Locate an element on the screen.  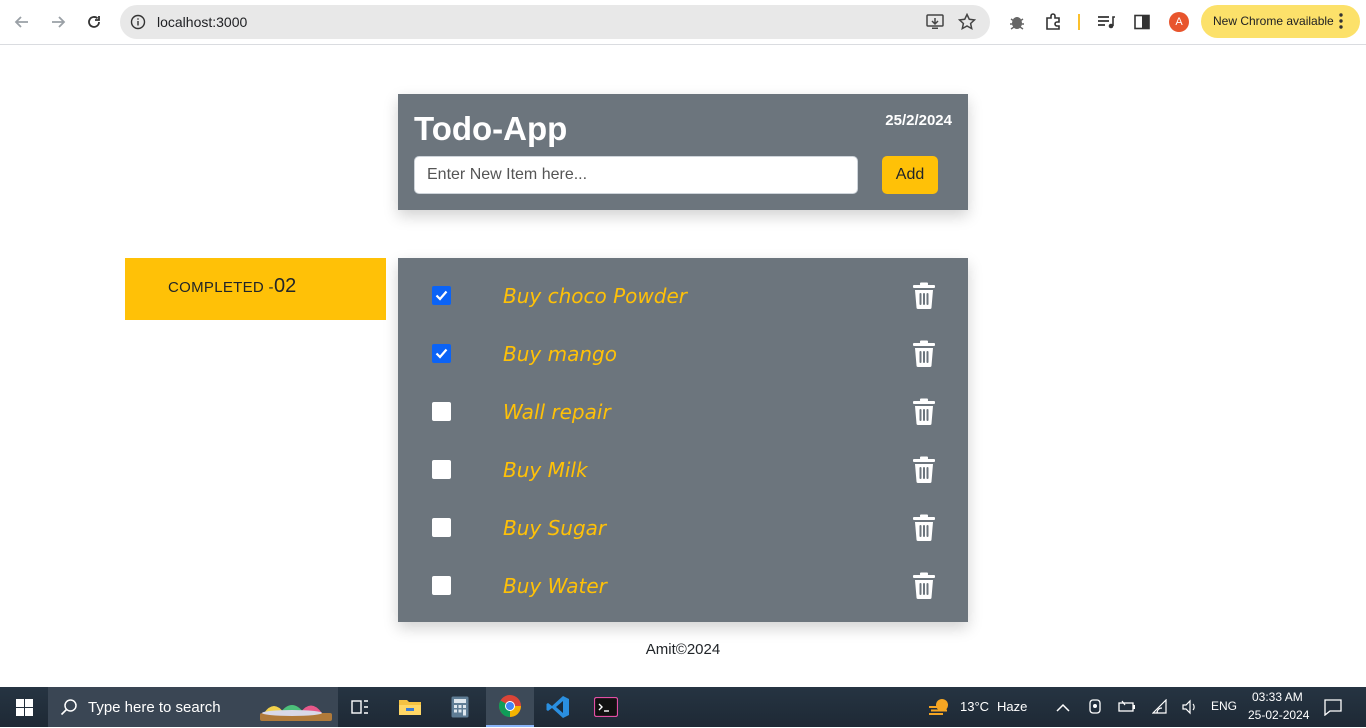
completed-counter: COMPLETED - 02 is located at coordinates (255, 289).